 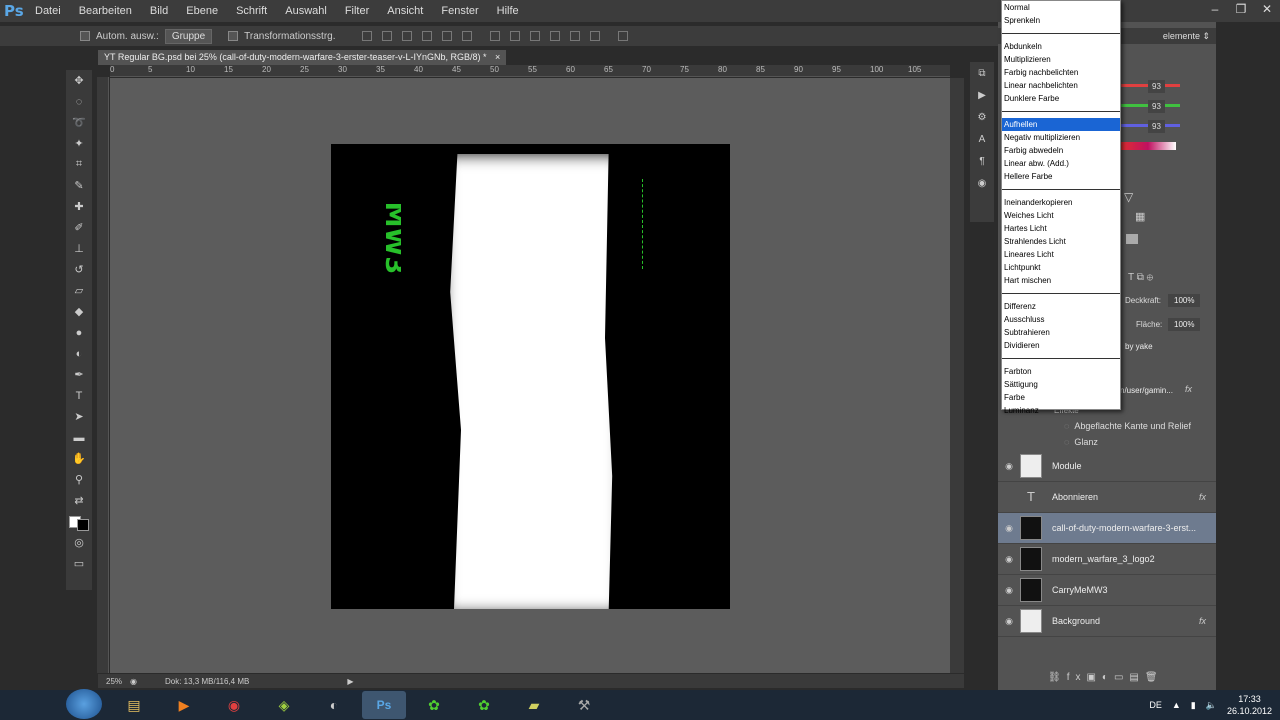 I want to click on actions-icon: ▶, so click(x=982, y=95).